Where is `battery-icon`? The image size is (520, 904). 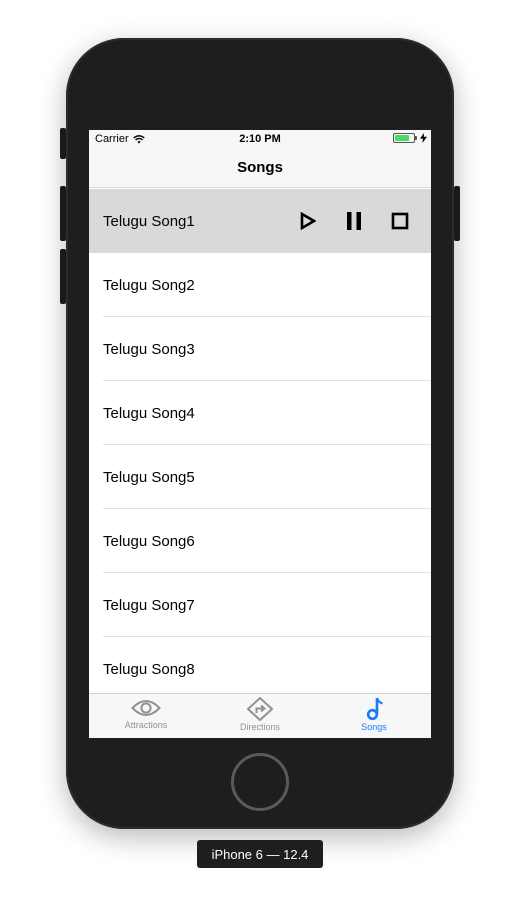
battery-icon is located at coordinates (405, 138).